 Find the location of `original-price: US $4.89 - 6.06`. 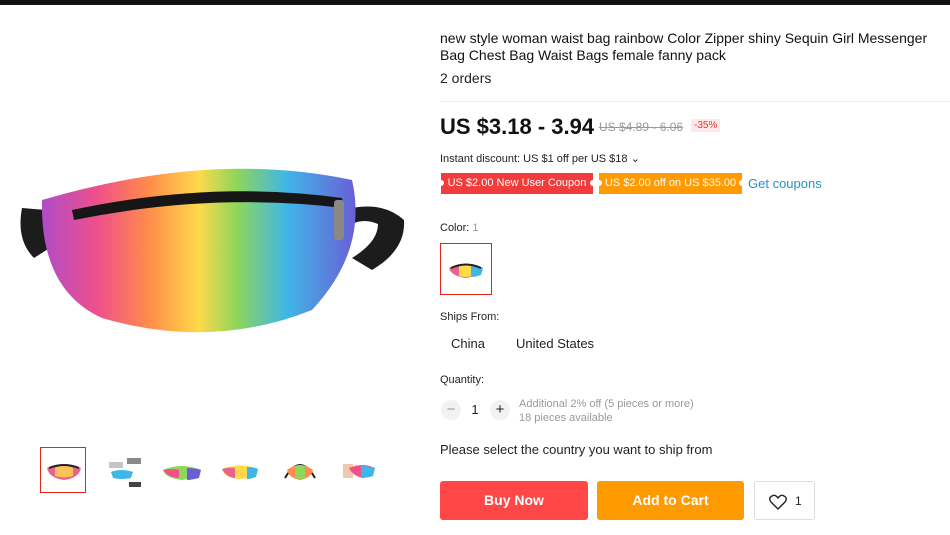

original-price: US $4.89 - 6.06 is located at coordinates (641, 127).